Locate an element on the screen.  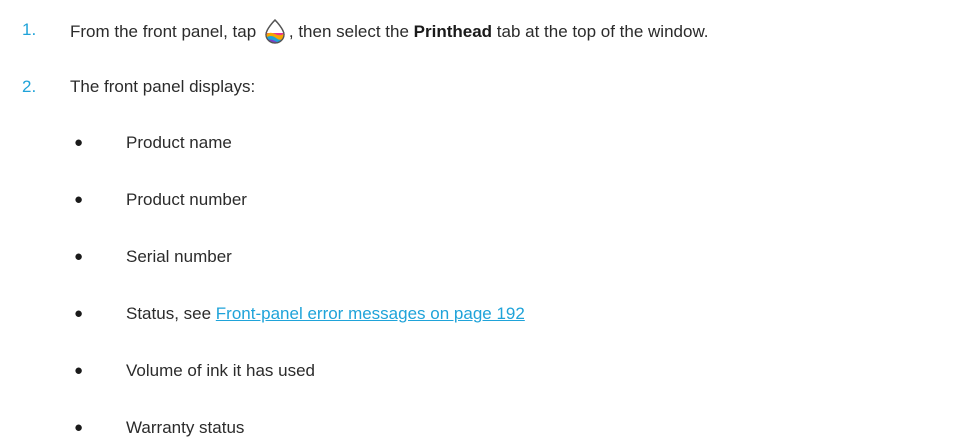
list-item-text: Volume of ink it has used is located at coordinates (221, 370).